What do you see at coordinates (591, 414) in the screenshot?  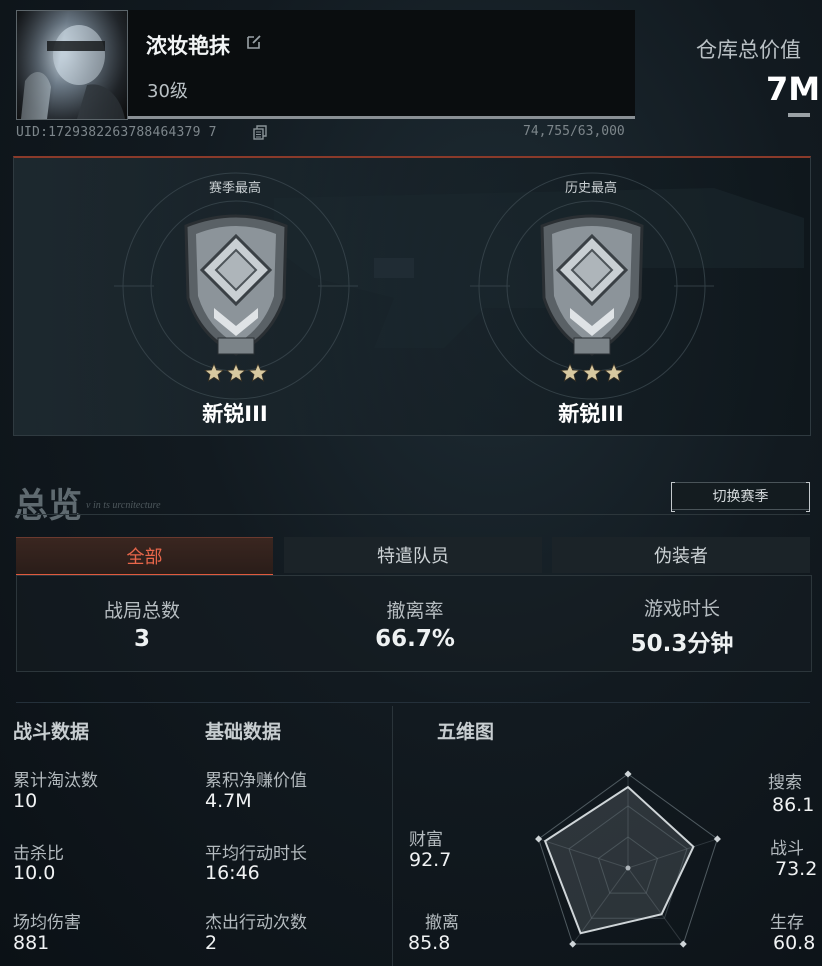 I see `history-rank-name: 新锐III` at bounding box center [591, 414].